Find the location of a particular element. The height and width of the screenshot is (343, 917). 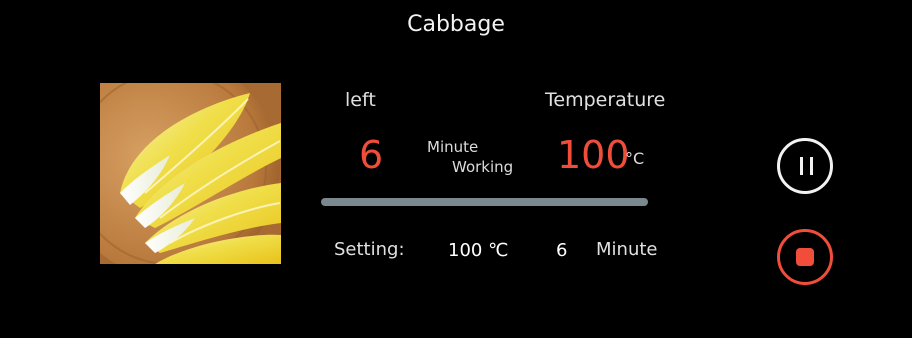

pause-icon-bar-left is located at coordinates (801, 166).